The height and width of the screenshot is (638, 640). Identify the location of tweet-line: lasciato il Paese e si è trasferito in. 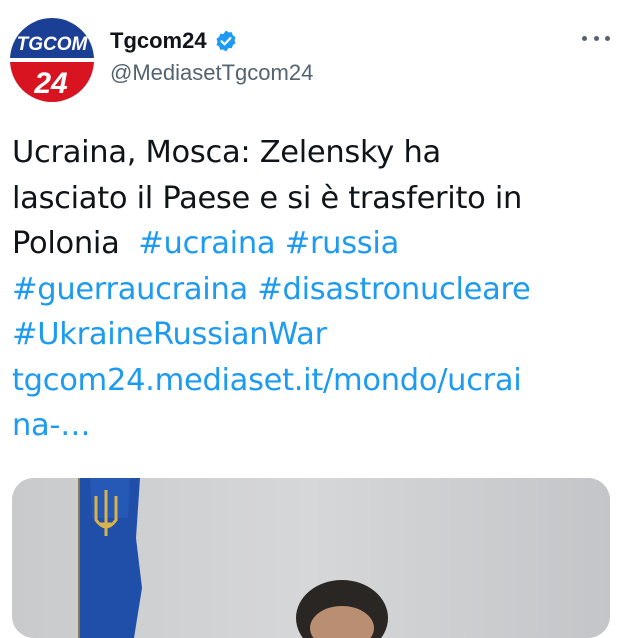
(267, 198).